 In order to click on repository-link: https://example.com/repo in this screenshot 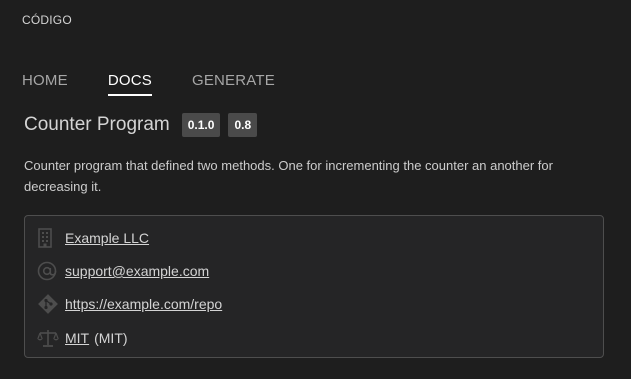, I will do `click(143, 304)`.